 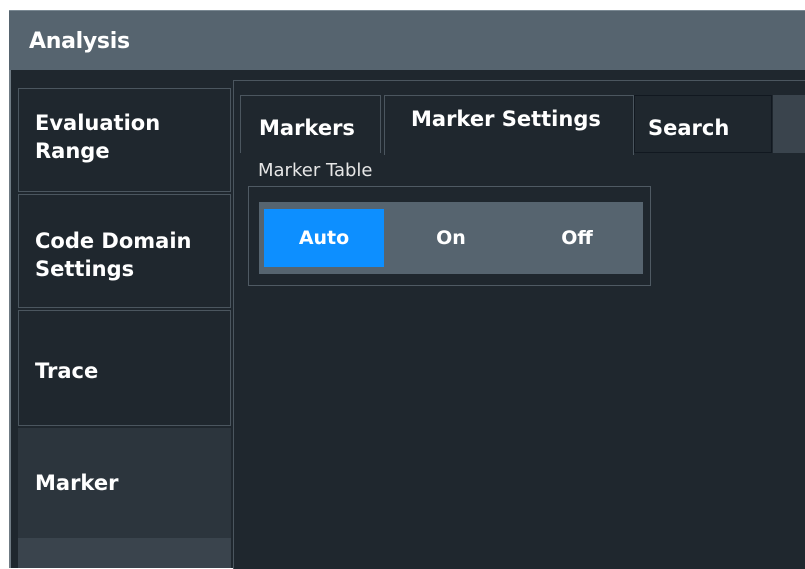 What do you see at coordinates (124, 368) in the screenshot?
I see `sidebar-item-trace: Trace` at bounding box center [124, 368].